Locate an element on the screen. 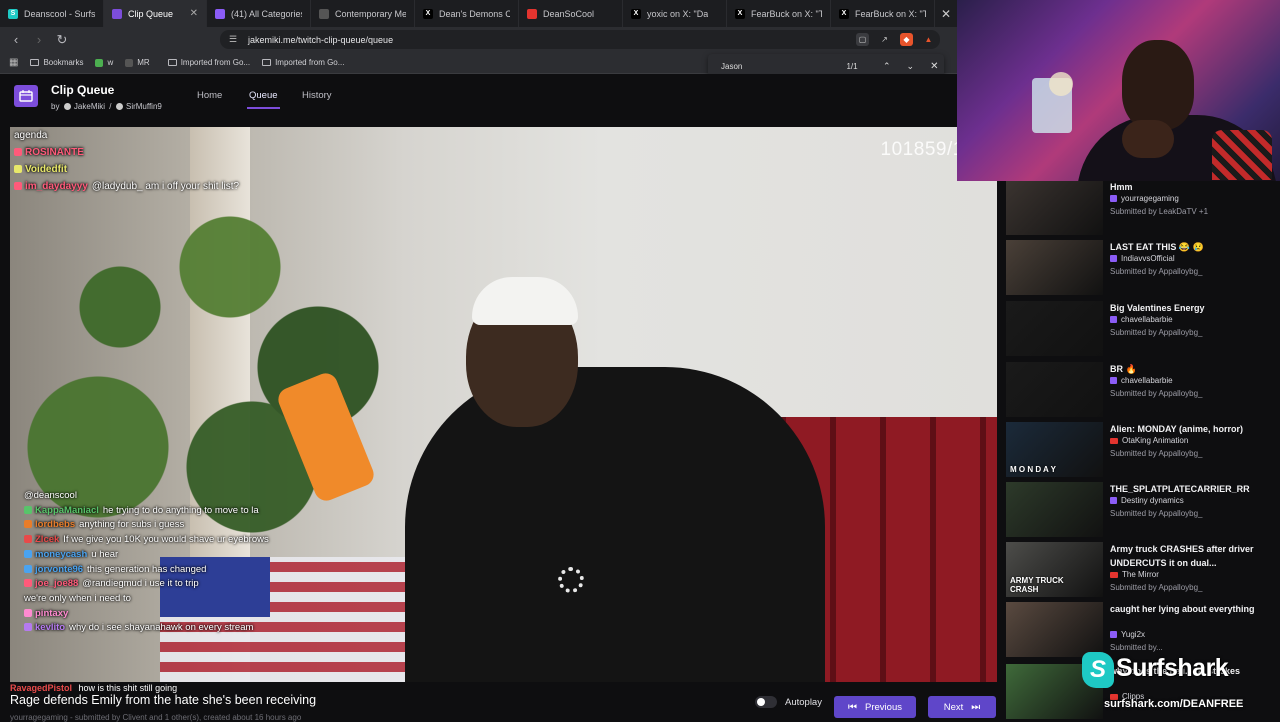 Image resolution: width=1280 pixels, height=722 pixels. bookmark-item: Bookmarks is located at coordinates (56, 62).